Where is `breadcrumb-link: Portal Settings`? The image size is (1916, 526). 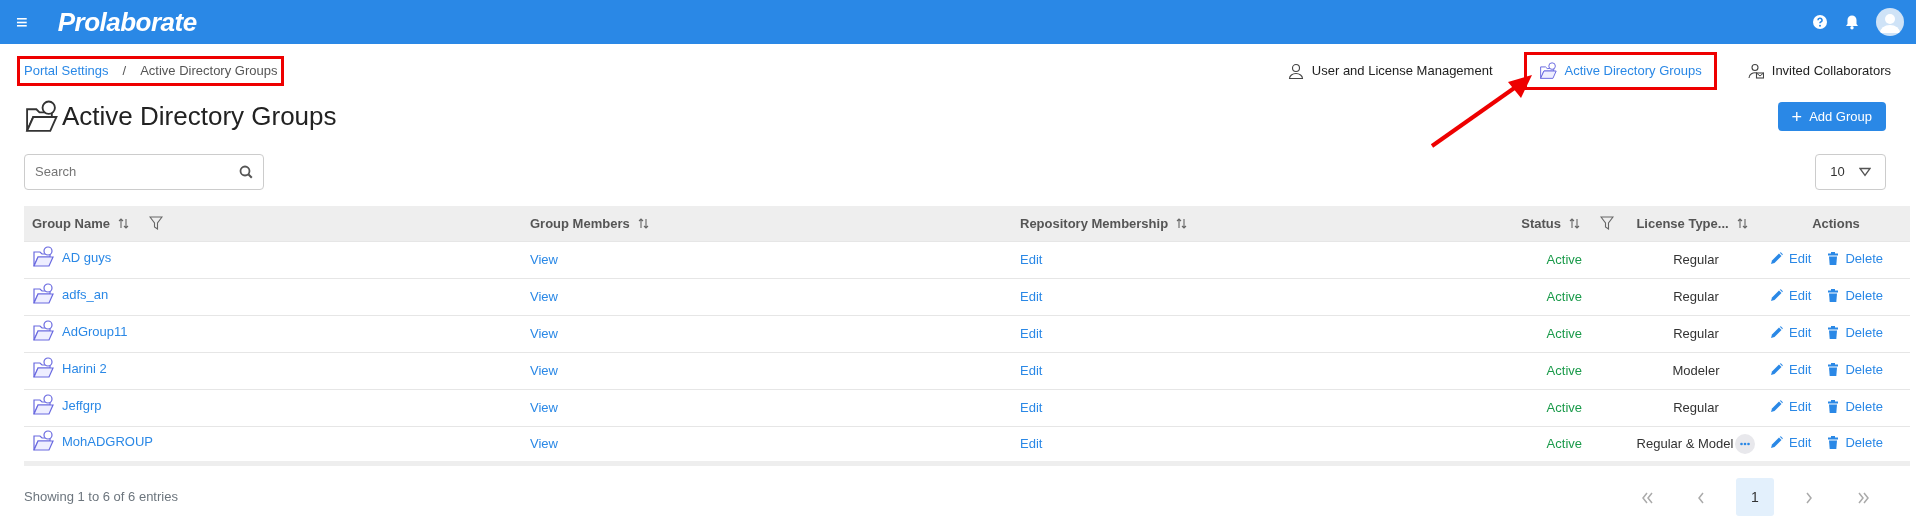
breadcrumb-link: Portal Settings is located at coordinates (66, 71).